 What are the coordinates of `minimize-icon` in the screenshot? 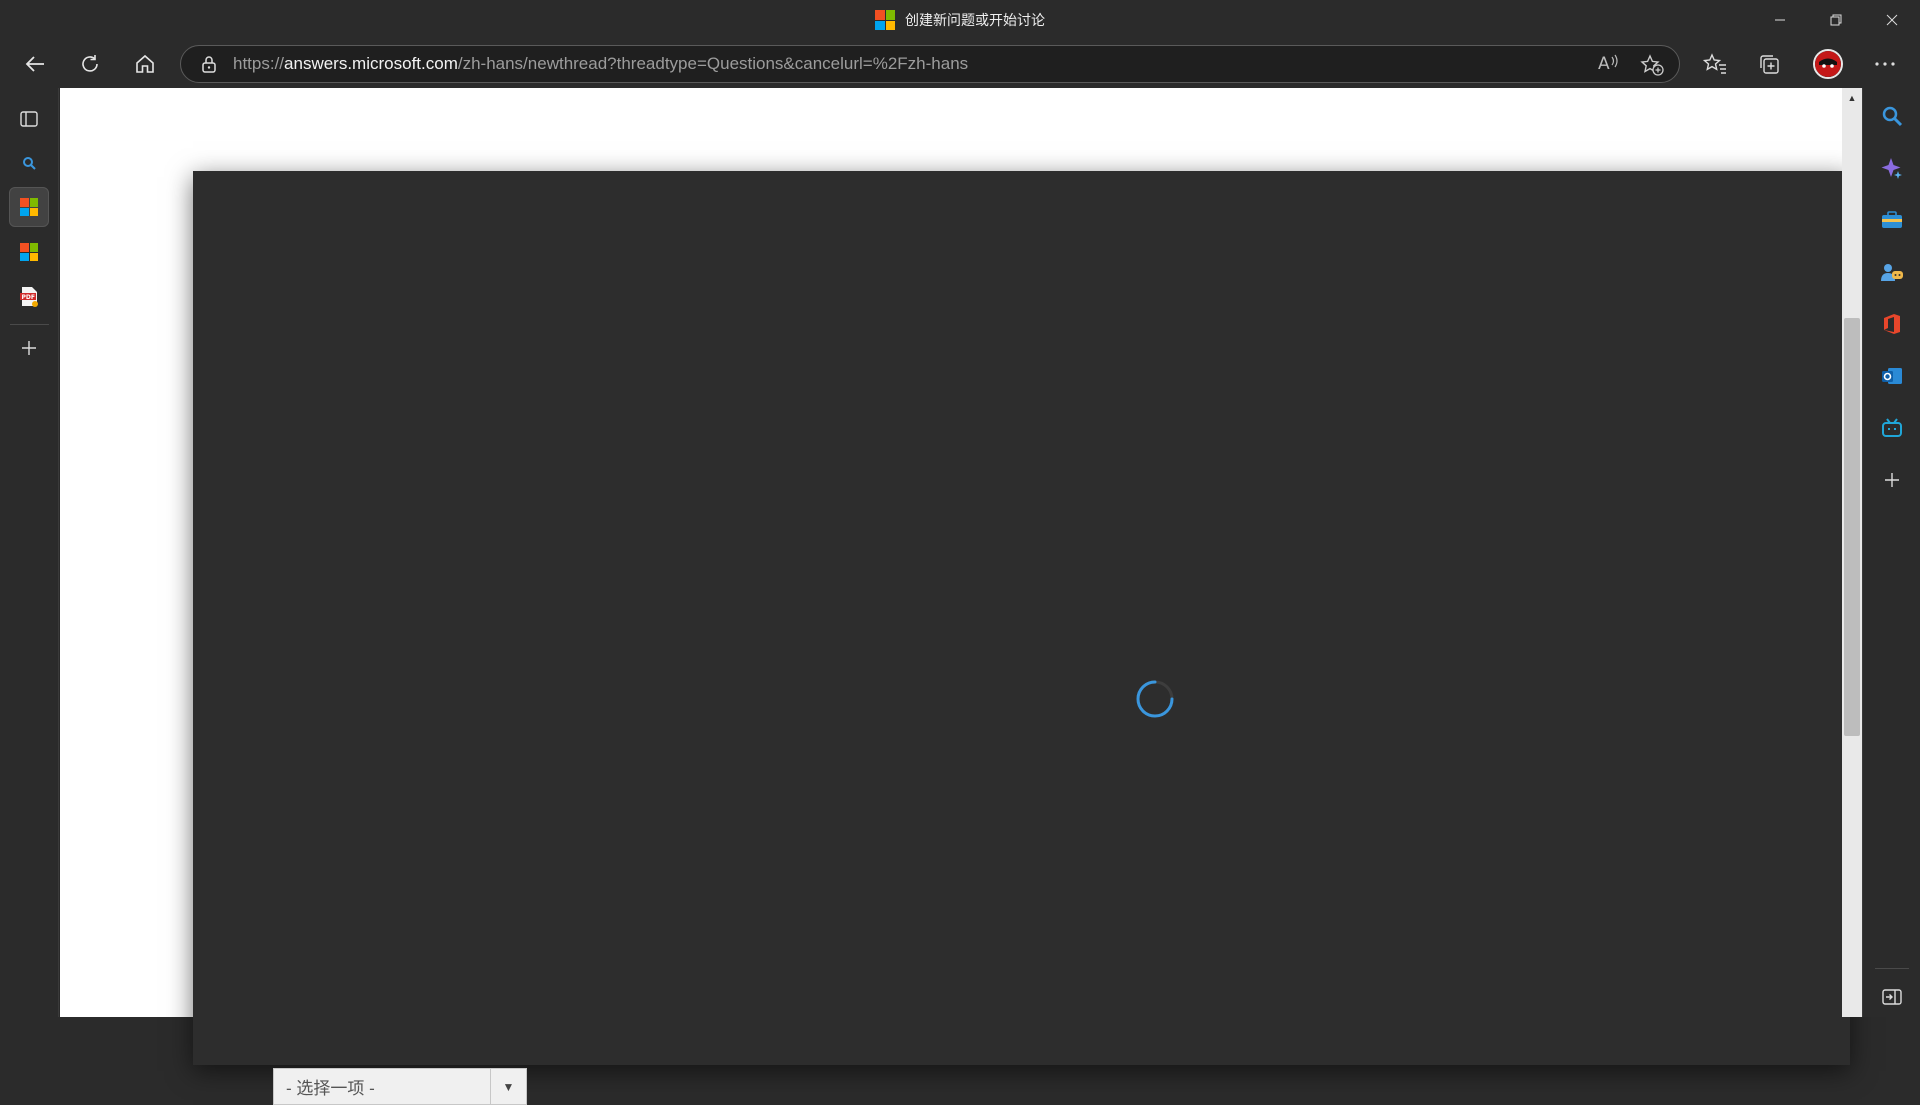 It's located at (1780, 20).